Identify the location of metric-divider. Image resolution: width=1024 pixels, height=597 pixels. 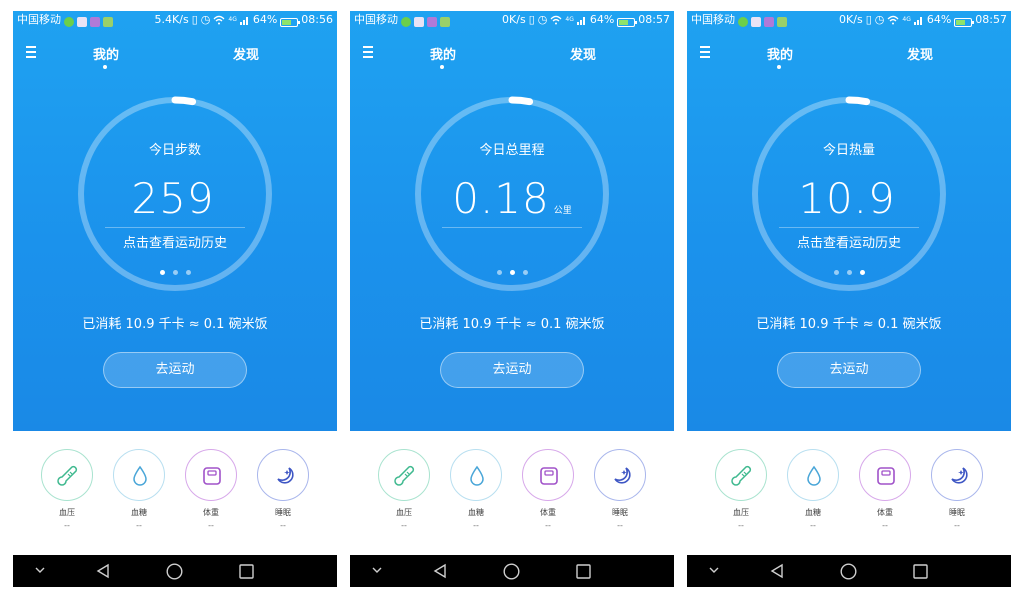
(175, 227).